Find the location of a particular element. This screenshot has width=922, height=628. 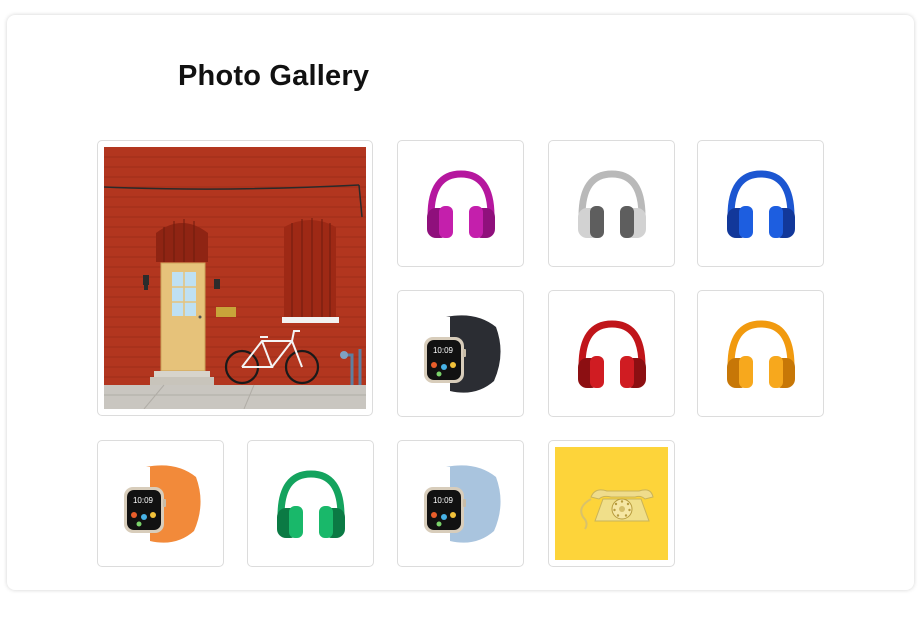

gallery-image-featured is located at coordinates (235, 278).